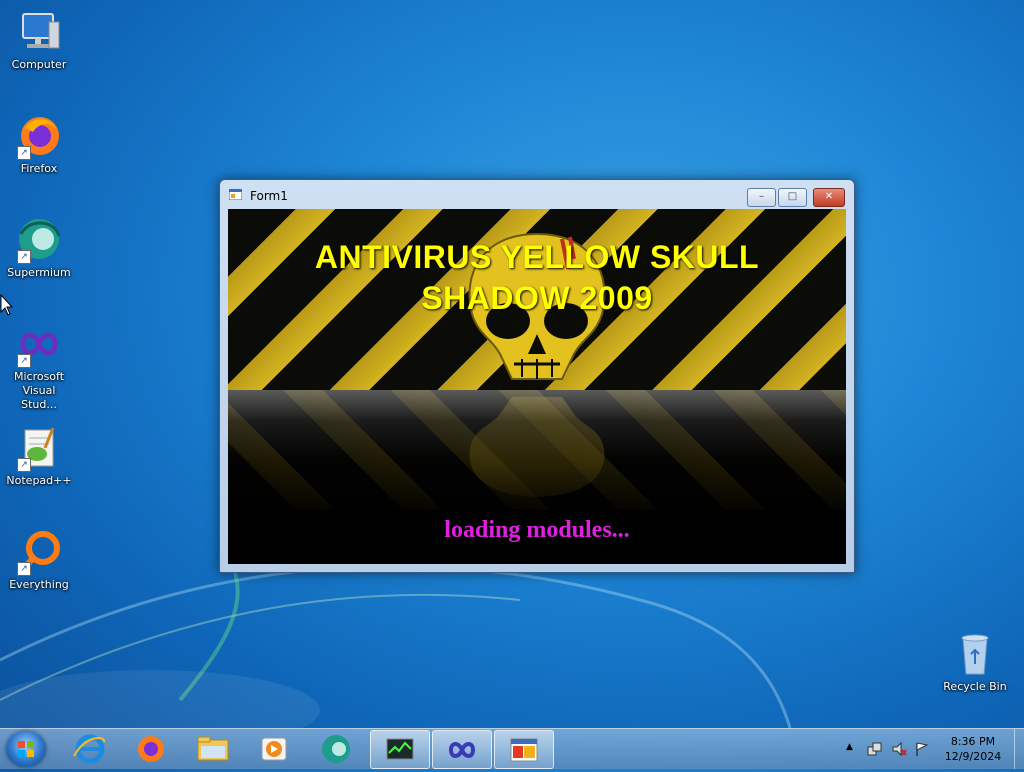  I want to click on taskbar-file-explorer, so click(212, 748).